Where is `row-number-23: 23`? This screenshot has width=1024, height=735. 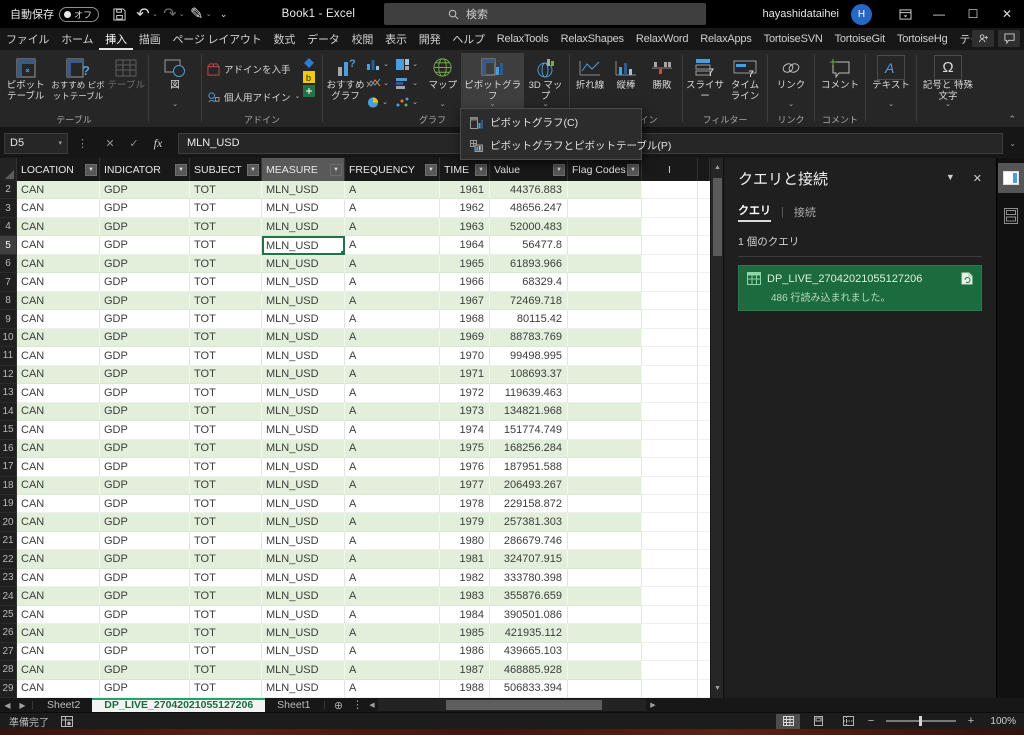
row-number-23: 23 is located at coordinates (8, 578).